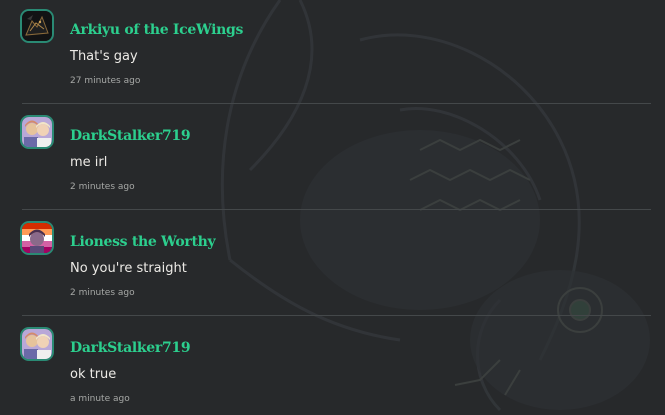 Image resolution: width=665 pixels, height=415 pixels. Describe the element at coordinates (104, 56) in the screenshot. I see `comment-message: That's gay` at that location.